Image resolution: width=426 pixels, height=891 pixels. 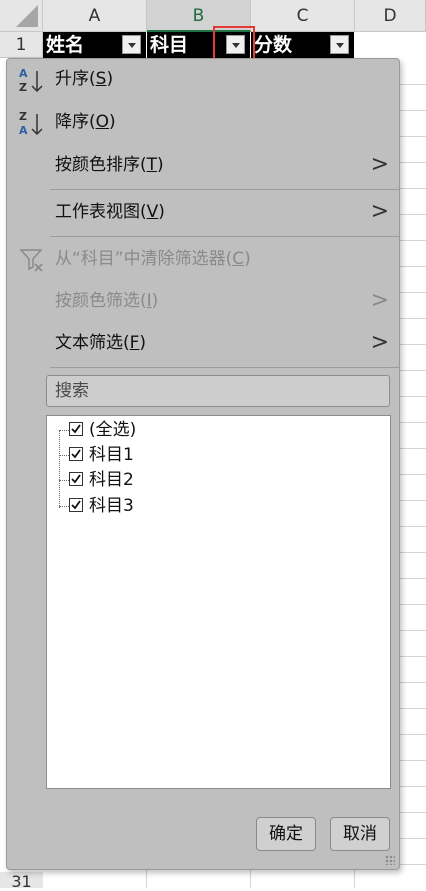 What do you see at coordinates (203, 301) in the screenshot?
I see `menu-filter-by-color: 按颜色筛选(I) >` at bounding box center [203, 301].